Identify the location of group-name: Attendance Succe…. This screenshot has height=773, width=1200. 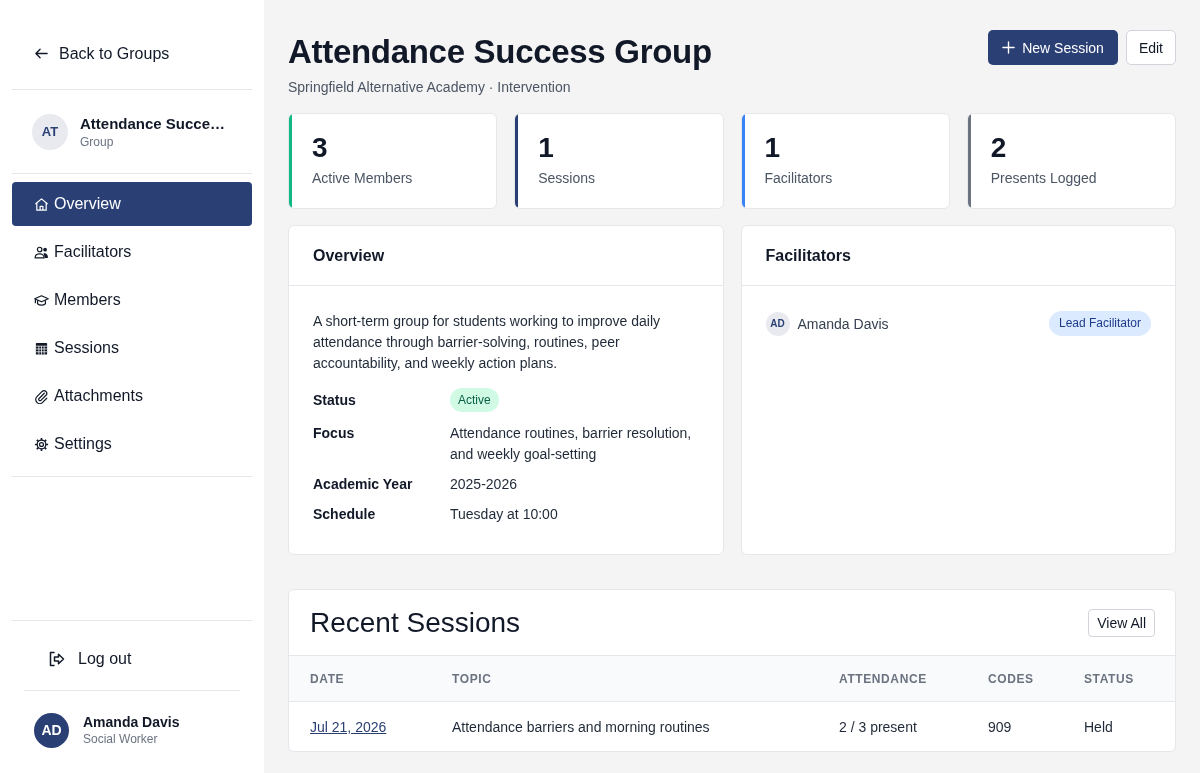
(153, 123).